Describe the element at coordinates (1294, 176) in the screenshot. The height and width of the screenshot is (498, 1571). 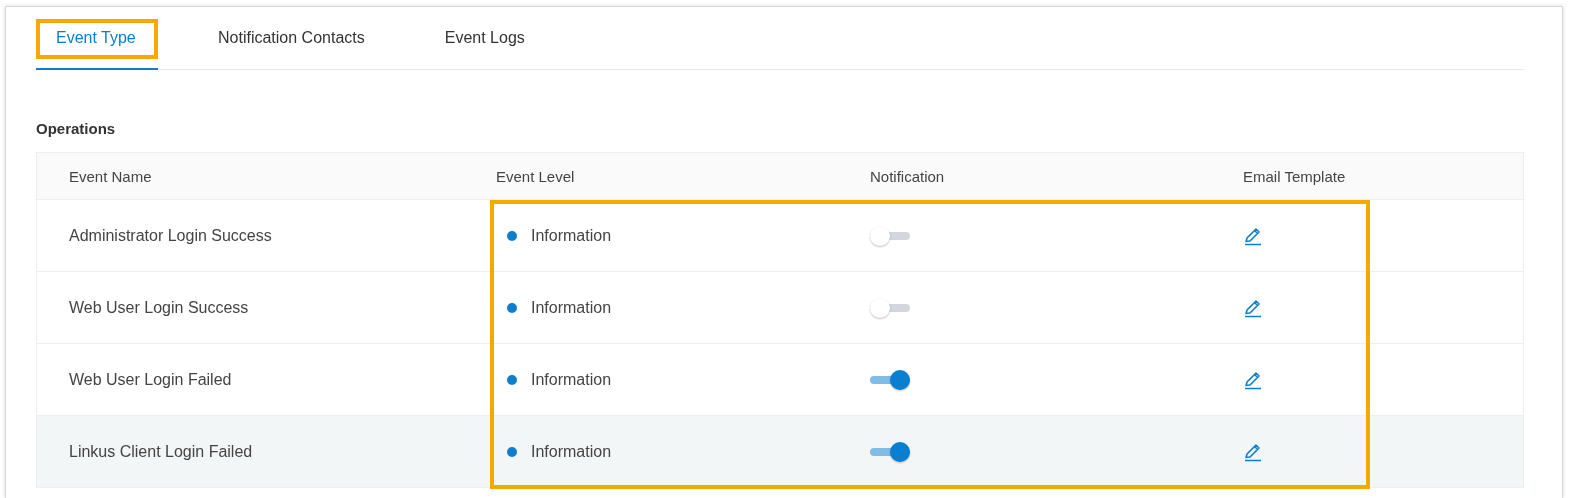
I see `column-header: Email Template` at that location.